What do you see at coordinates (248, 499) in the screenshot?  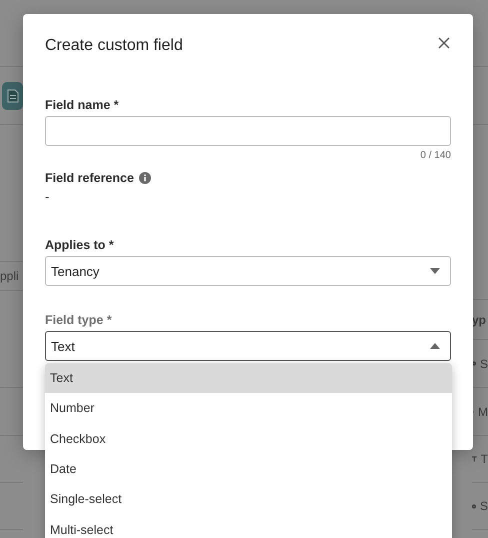 I see `menu-item: Single-select` at bounding box center [248, 499].